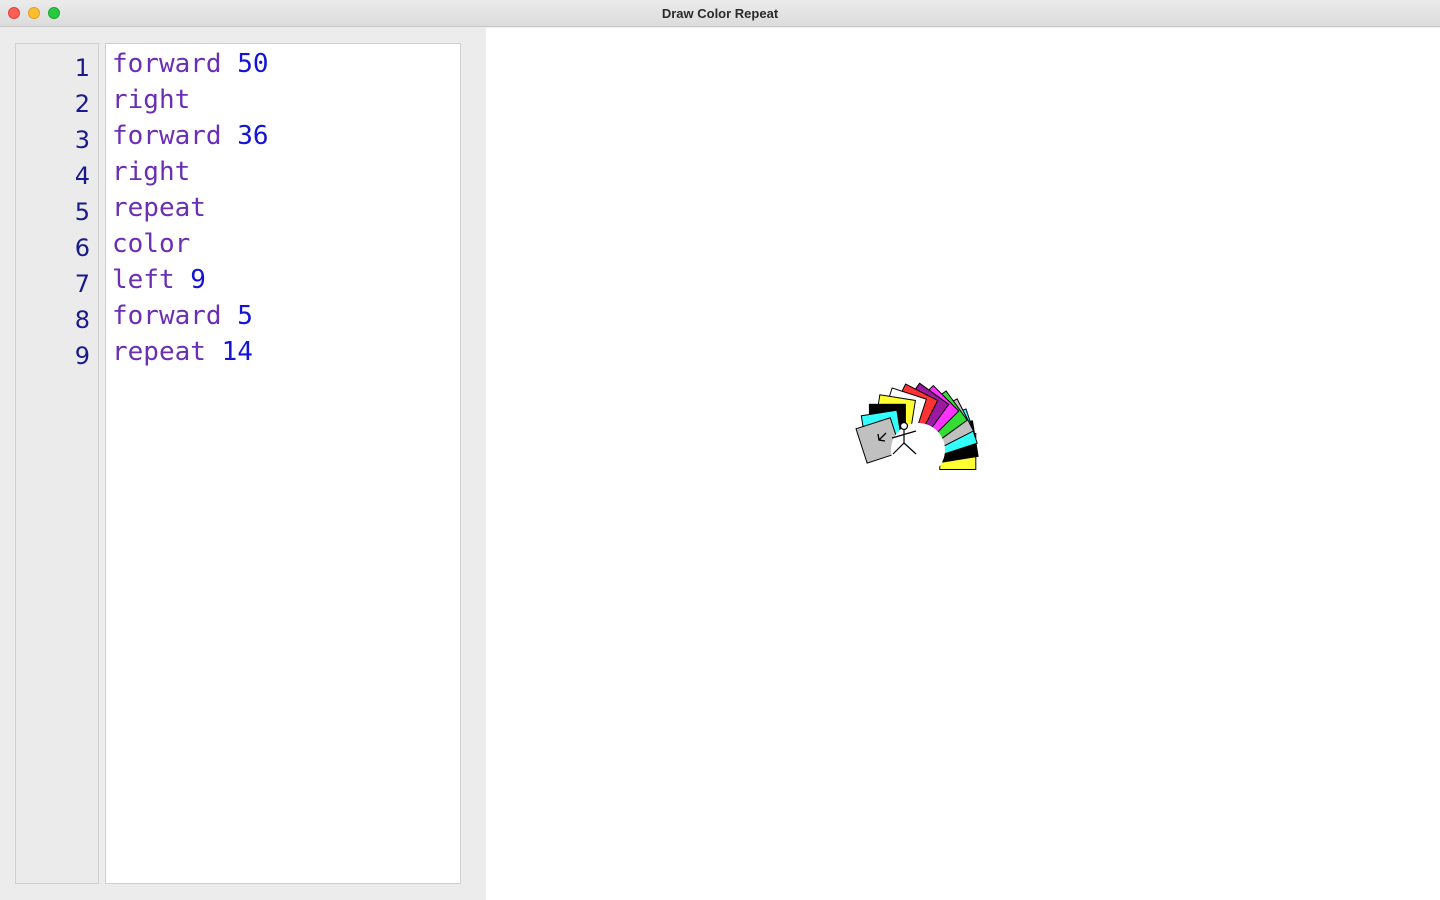 The image size is (1440, 900). I want to click on command-argument: 36, so click(253, 136).